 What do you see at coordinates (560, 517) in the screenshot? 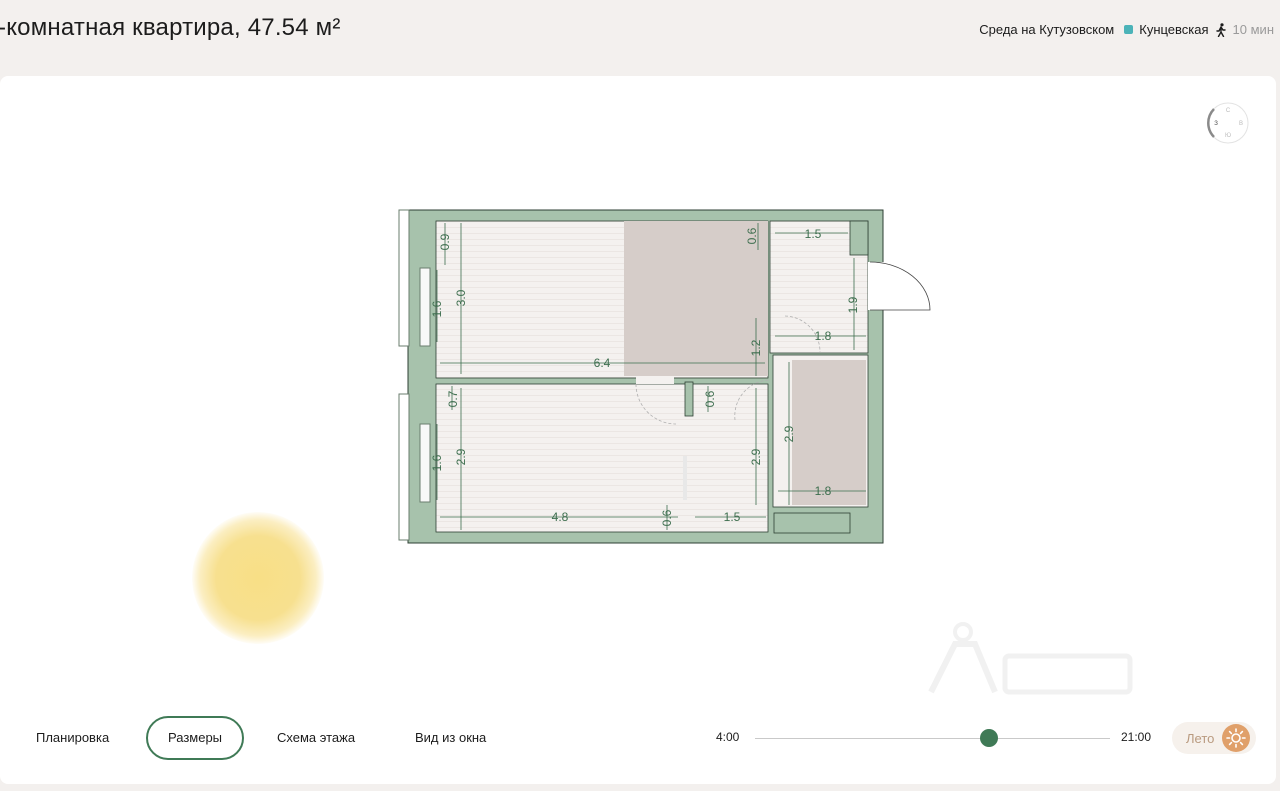
I see `dim-label: 4.8` at bounding box center [560, 517].